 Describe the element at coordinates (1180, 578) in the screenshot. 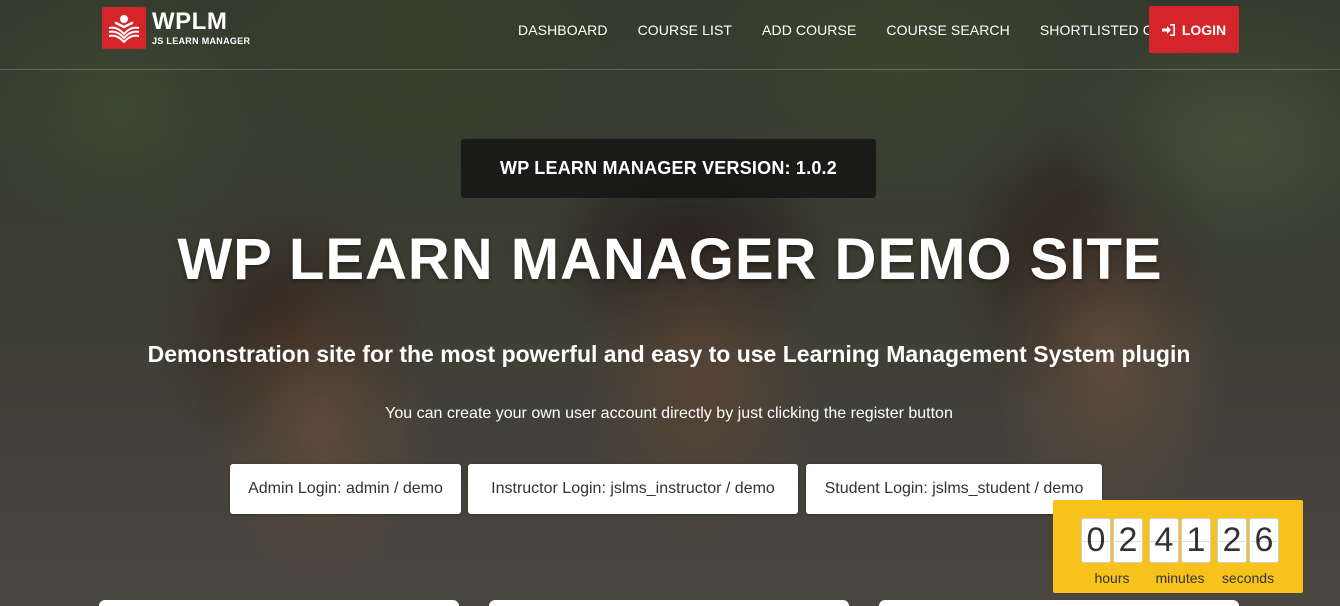

I see `countdown-minutes-label: minutes` at that location.